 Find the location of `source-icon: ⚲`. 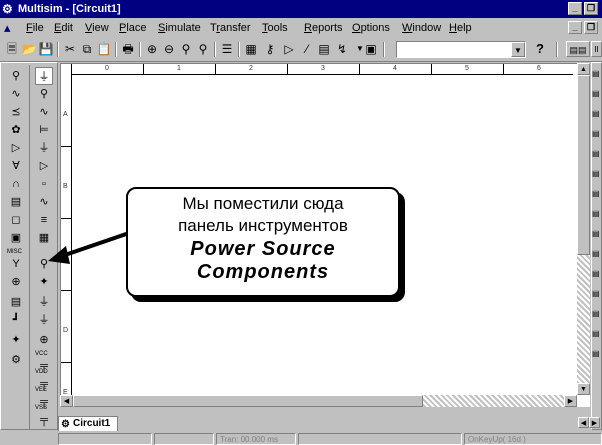

source-icon: ⚲ is located at coordinates (16, 76).